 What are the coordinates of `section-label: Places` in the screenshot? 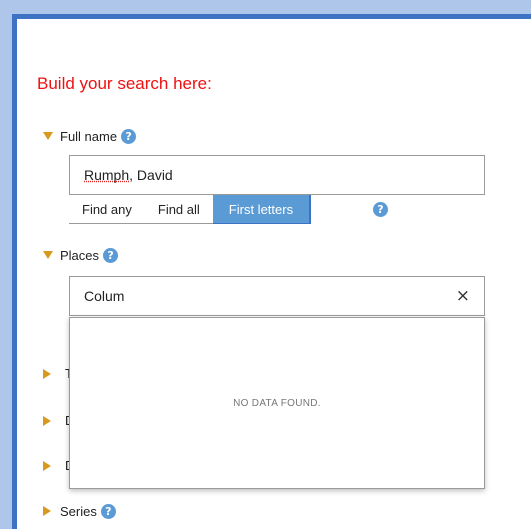 It's located at (80, 255).